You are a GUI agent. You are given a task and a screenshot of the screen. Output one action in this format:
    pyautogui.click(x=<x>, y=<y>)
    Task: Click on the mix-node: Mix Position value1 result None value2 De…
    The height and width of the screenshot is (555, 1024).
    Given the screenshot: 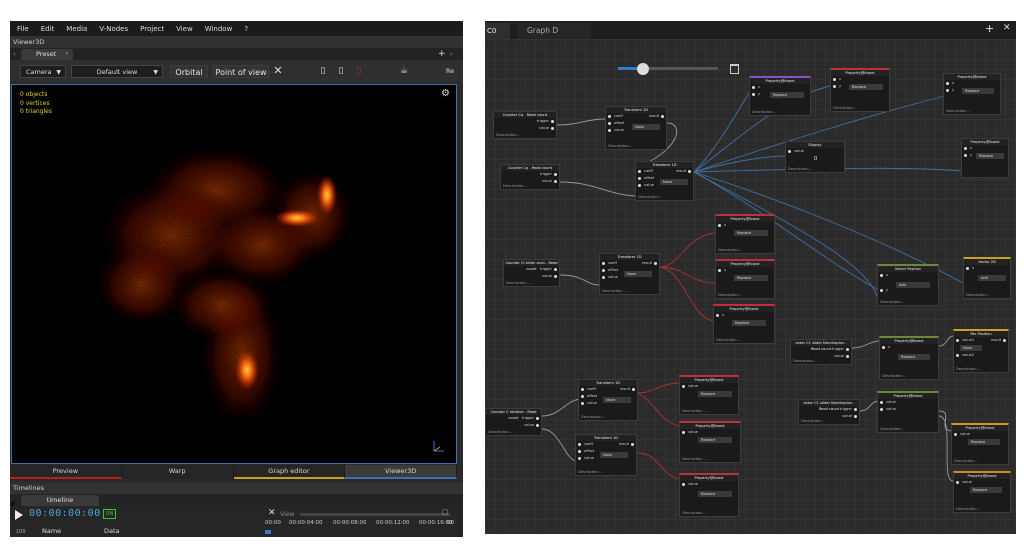 What is the action you would take?
    pyautogui.click(x=981, y=351)
    